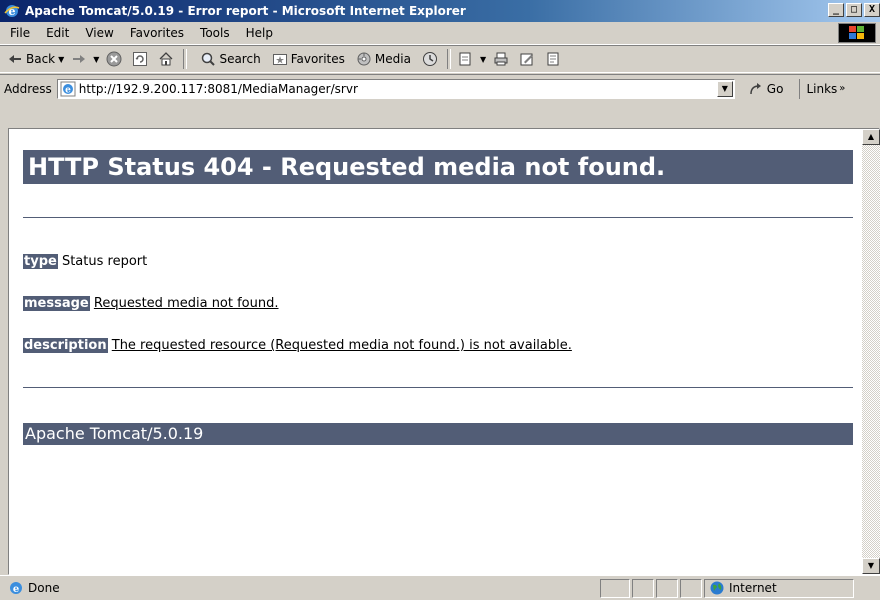  What do you see at coordinates (19, 33) in the screenshot?
I see `menu-file: File` at bounding box center [19, 33].